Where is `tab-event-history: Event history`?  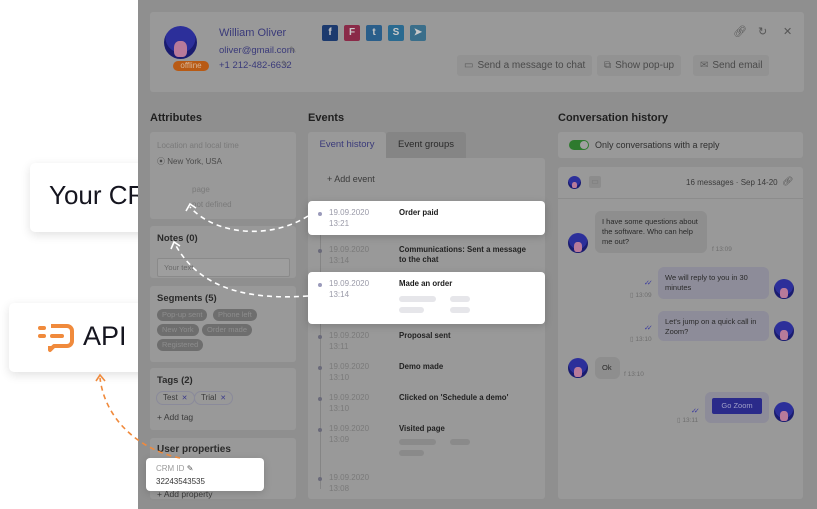 tab-event-history: Event history is located at coordinates (347, 145).